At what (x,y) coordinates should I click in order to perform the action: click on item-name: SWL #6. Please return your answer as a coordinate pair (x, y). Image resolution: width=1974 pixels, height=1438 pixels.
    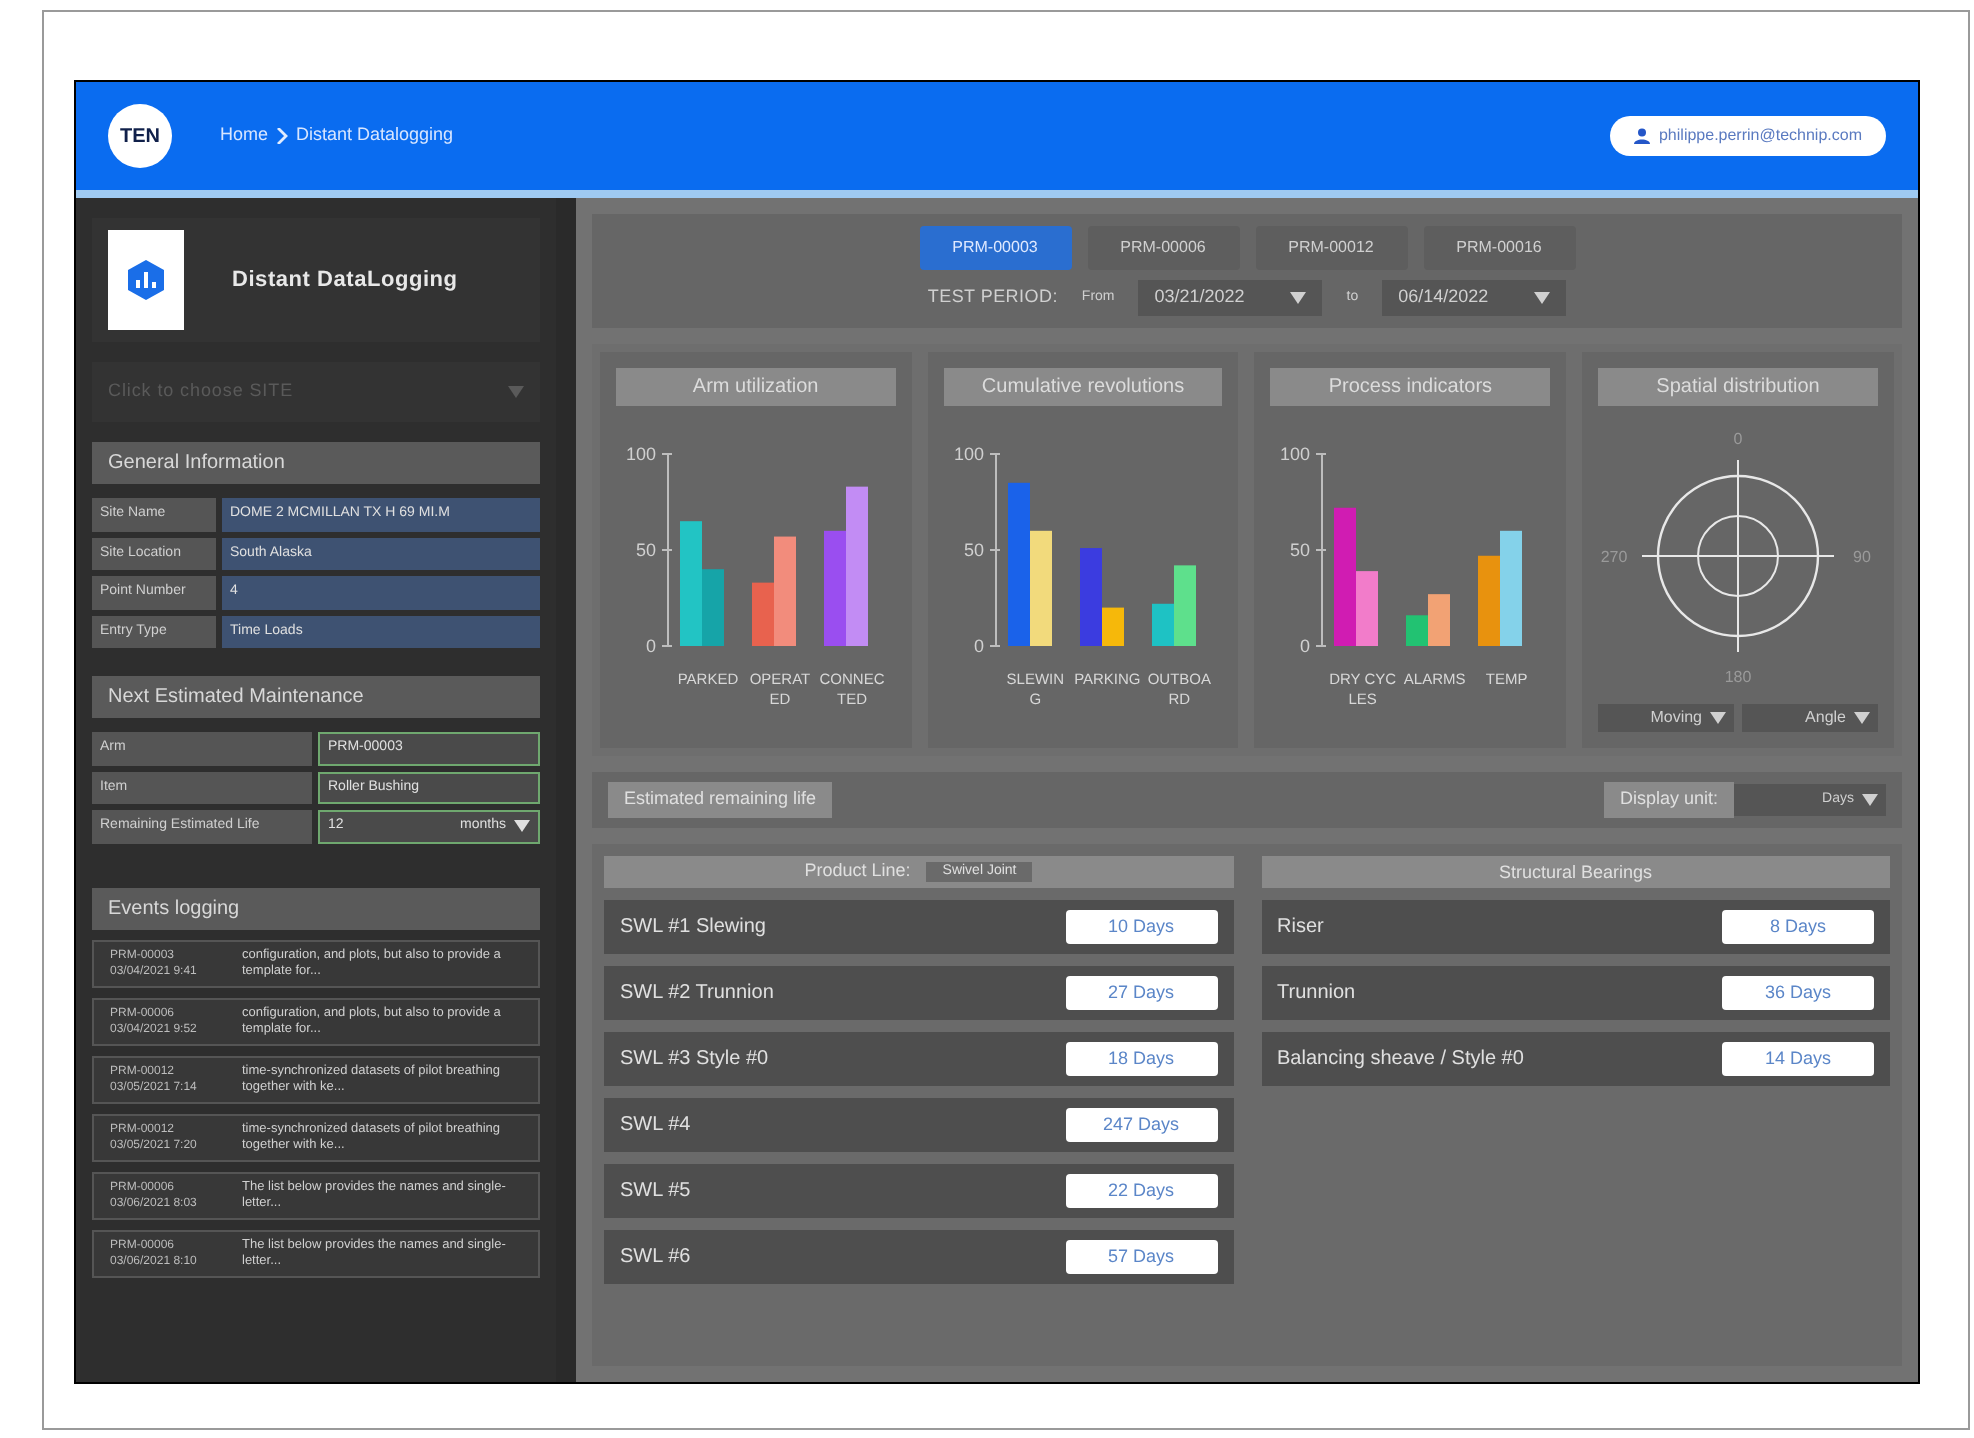
    Looking at the image, I should click on (655, 1258).